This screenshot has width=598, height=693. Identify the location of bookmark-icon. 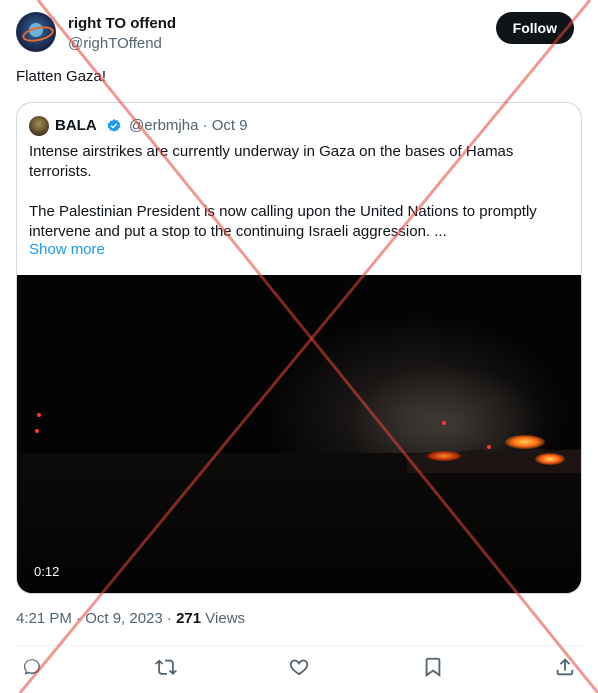
(433, 667).